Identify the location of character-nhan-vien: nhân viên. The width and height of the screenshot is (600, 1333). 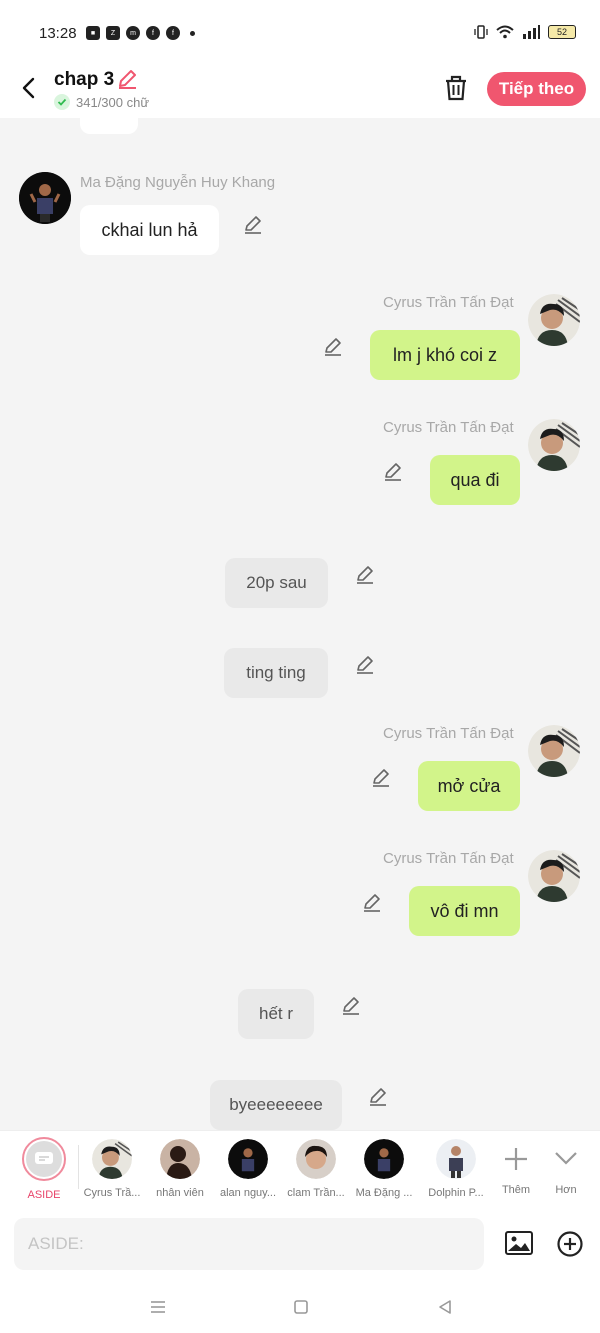
(180, 1169).